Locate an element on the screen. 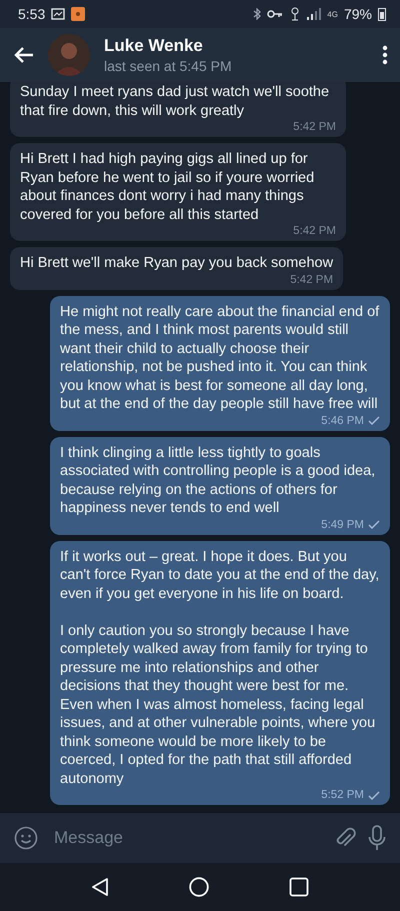  message-text: He might not really care about the financial end of the mess, and I think most parents would still want their child to actually choose their relationship, not be pushed into it. You can think you know what is best for someone all day long, but at the end of the day people still have free will is located at coordinates (220, 358).